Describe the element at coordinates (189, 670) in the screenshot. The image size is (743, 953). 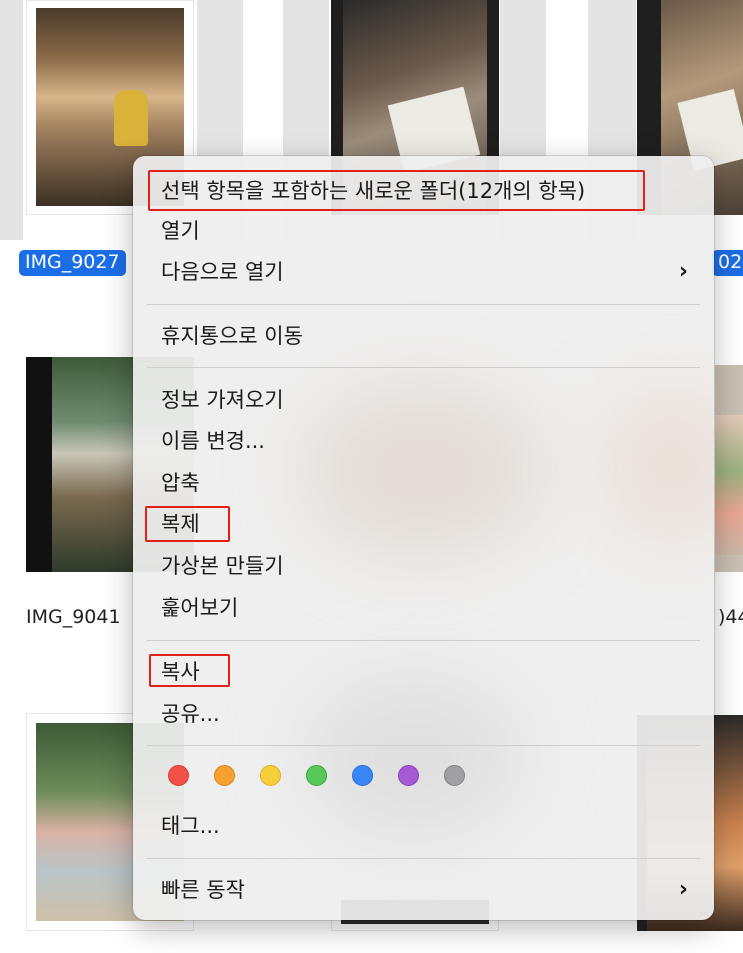
I see `highlight-box-copy` at that location.